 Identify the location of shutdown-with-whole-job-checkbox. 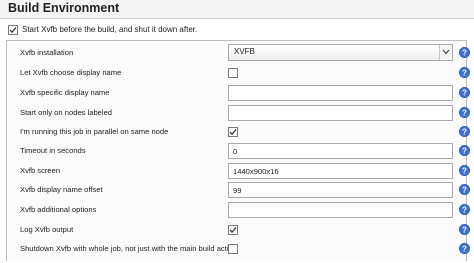
(233, 249).